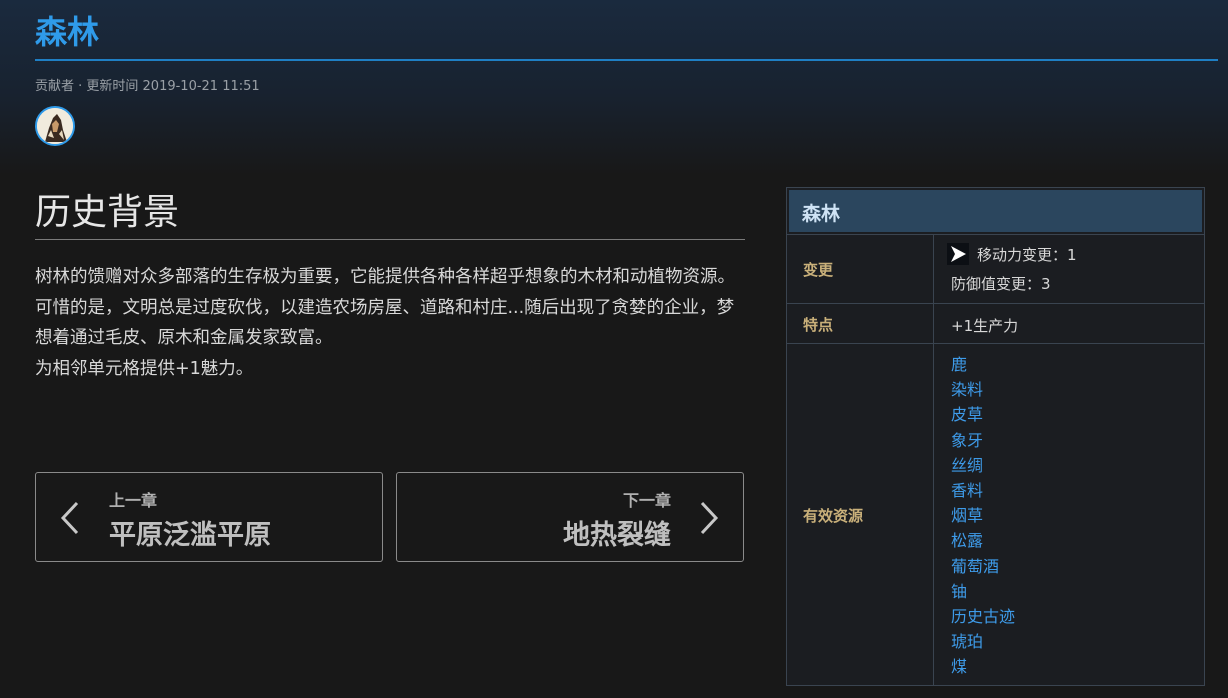 The width and height of the screenshot is (1228, 698). I want to click on contributor-avatar, so click(55, 126).